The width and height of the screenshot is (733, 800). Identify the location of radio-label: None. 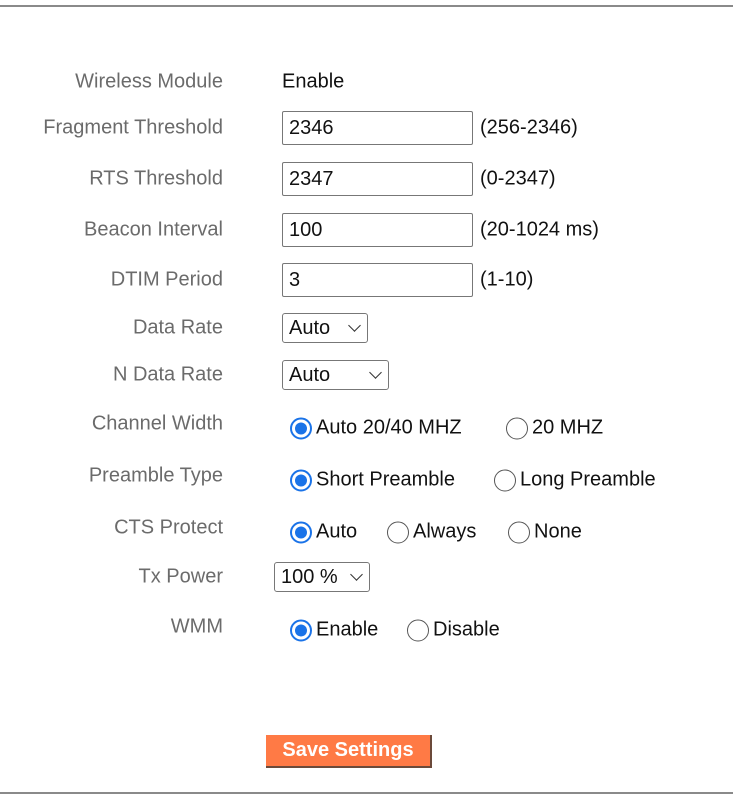
(558, 531).